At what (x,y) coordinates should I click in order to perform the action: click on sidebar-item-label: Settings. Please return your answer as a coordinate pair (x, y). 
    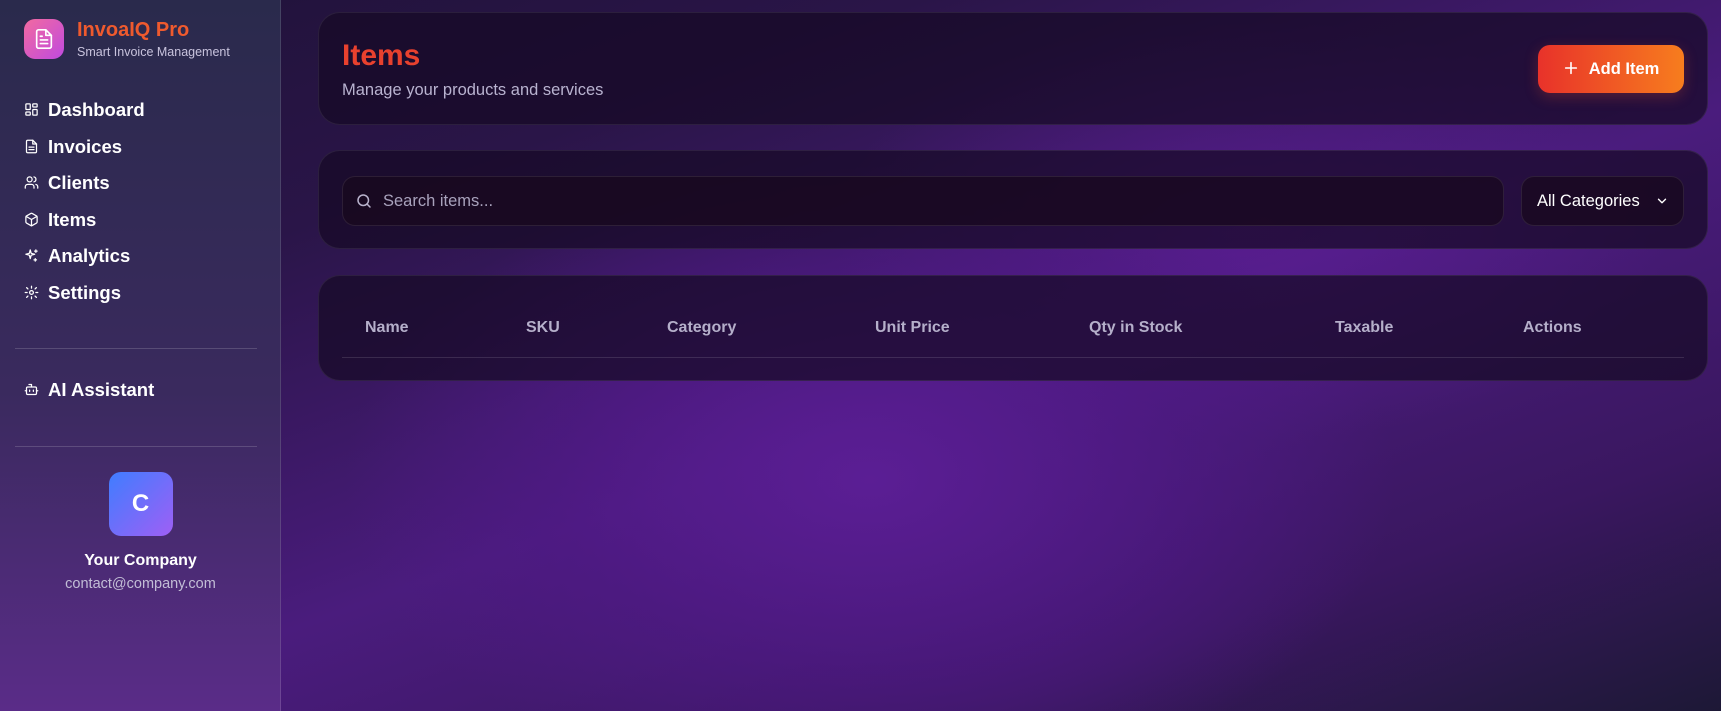
    Looking at the image, I should click on (84, 292).